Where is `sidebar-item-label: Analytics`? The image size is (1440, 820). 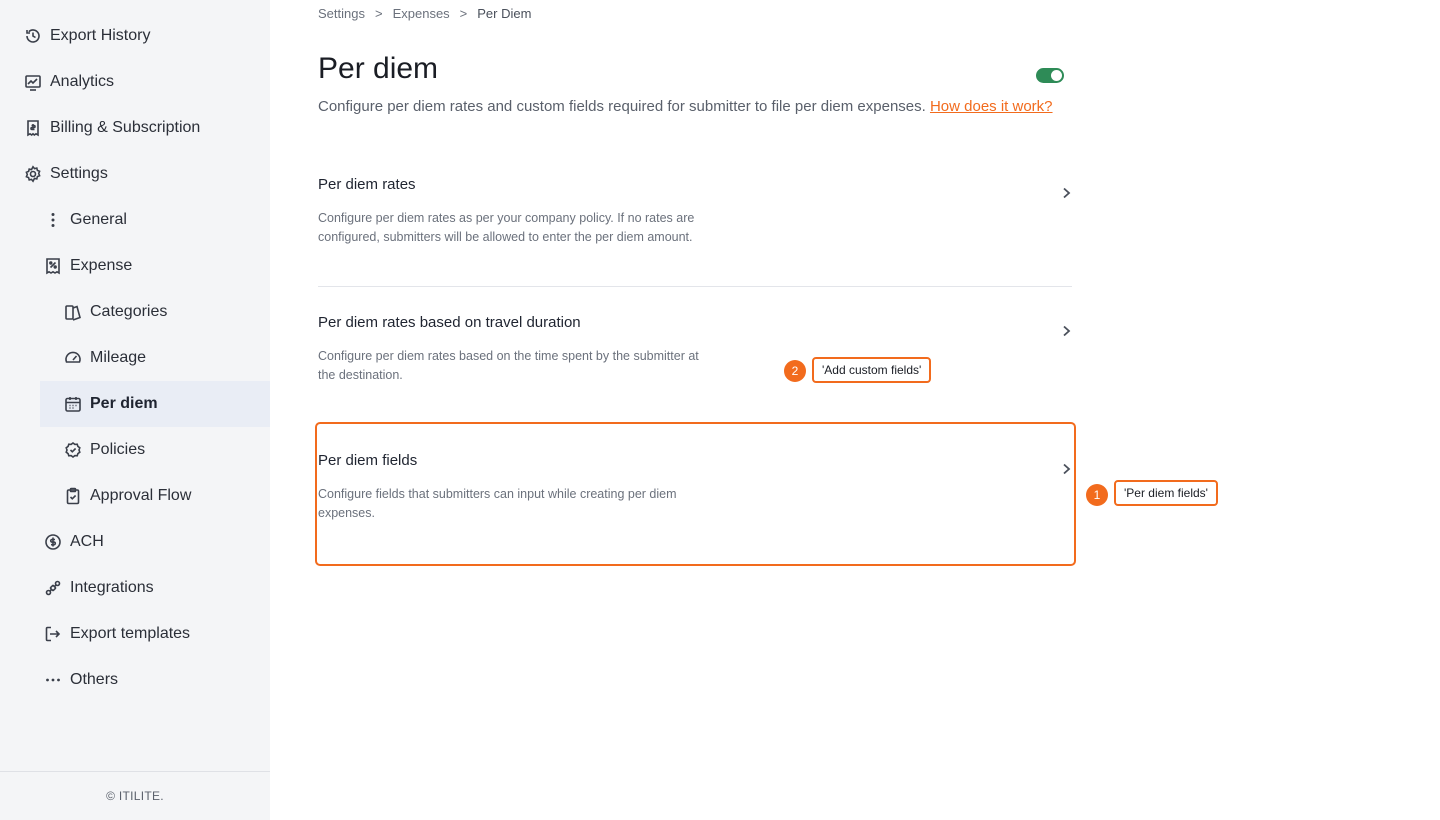
sidebar-item-label: Analytics is located at coordinates (82, 81).